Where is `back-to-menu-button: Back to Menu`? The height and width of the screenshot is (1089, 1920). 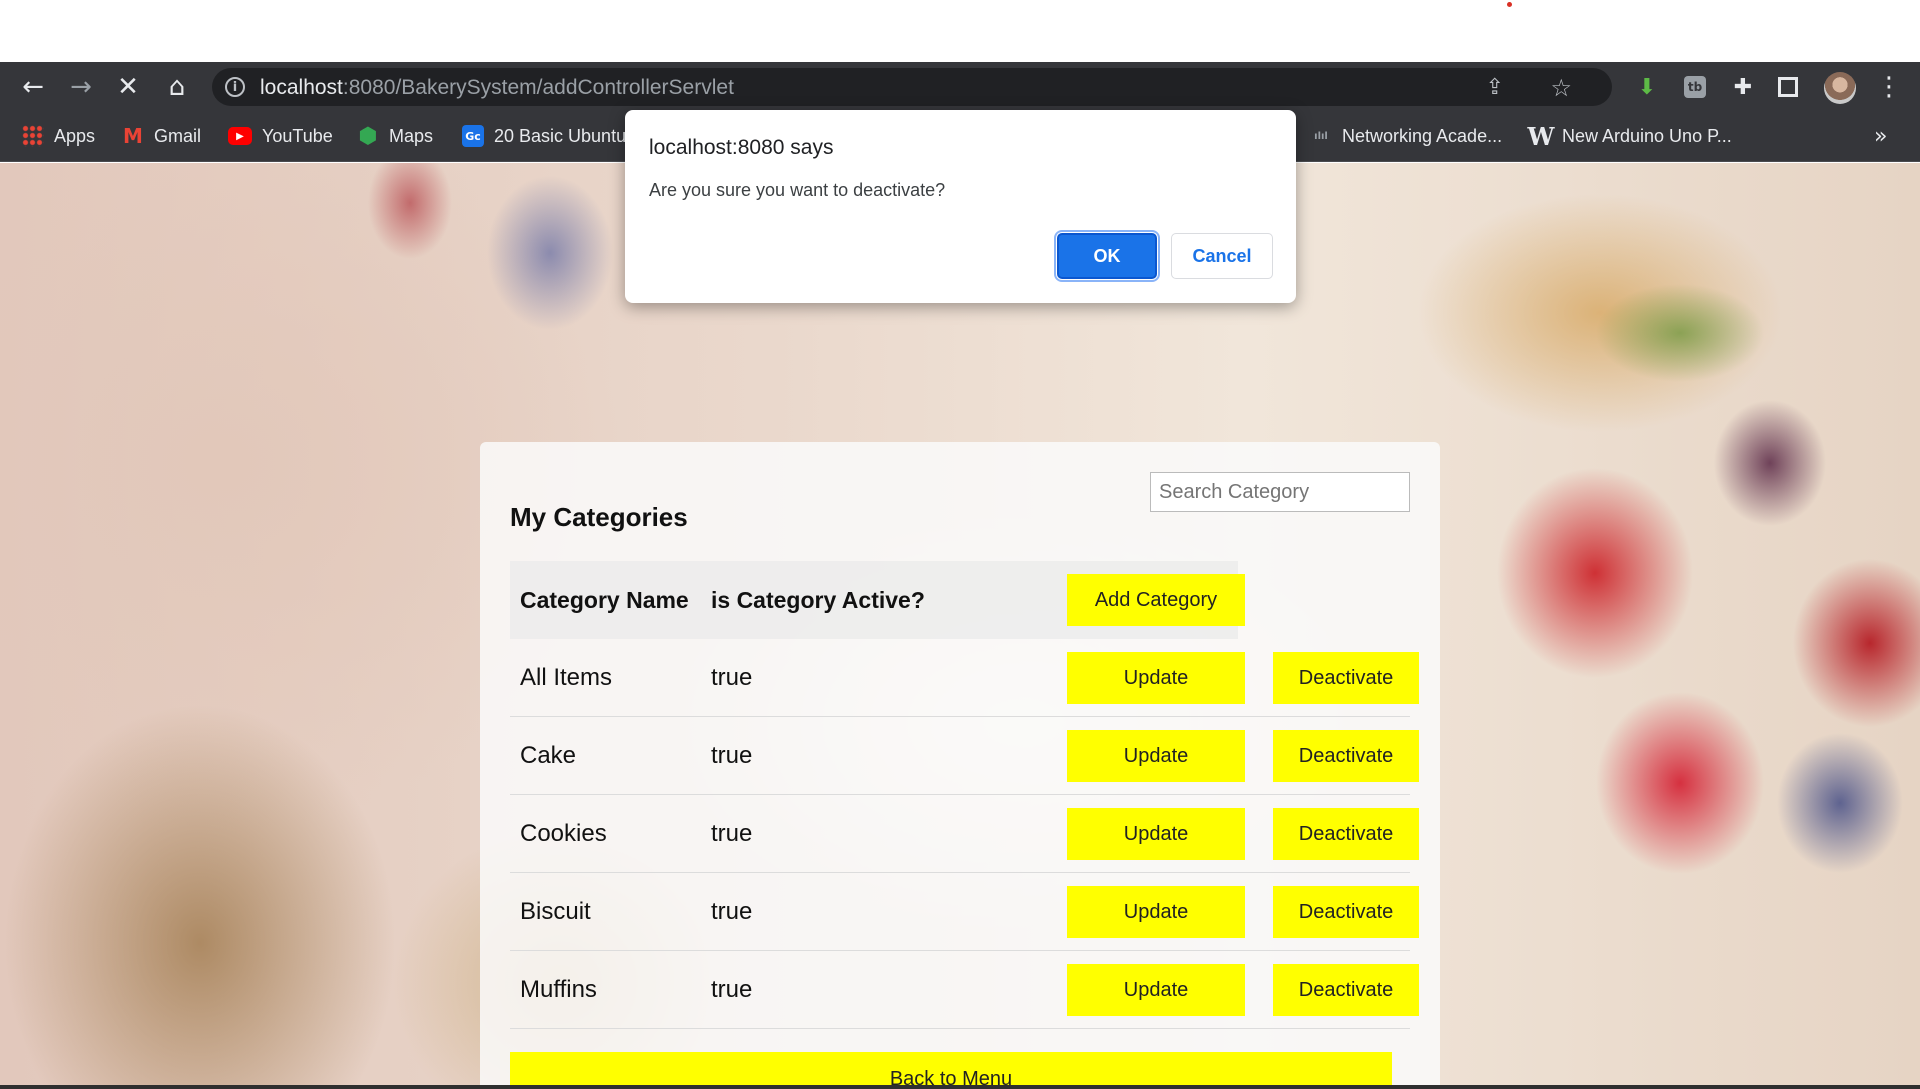 back-to-menu-button: Back to Menu is located at coordinates (951, 1070).